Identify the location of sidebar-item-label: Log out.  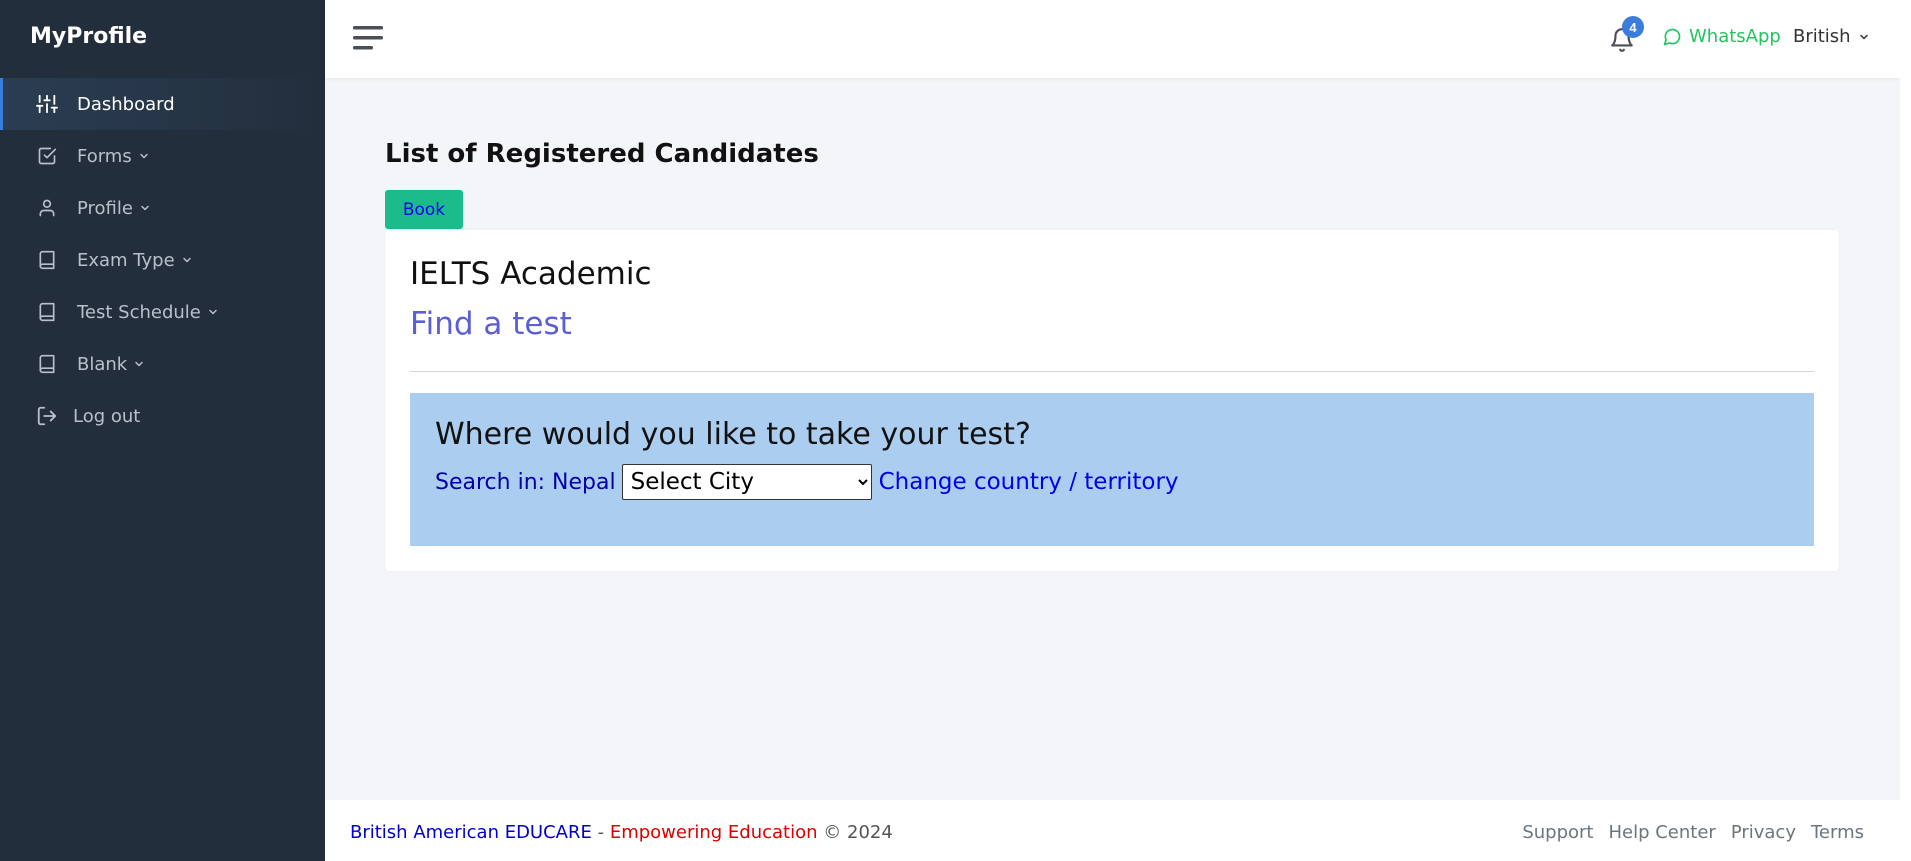
(107, 416).